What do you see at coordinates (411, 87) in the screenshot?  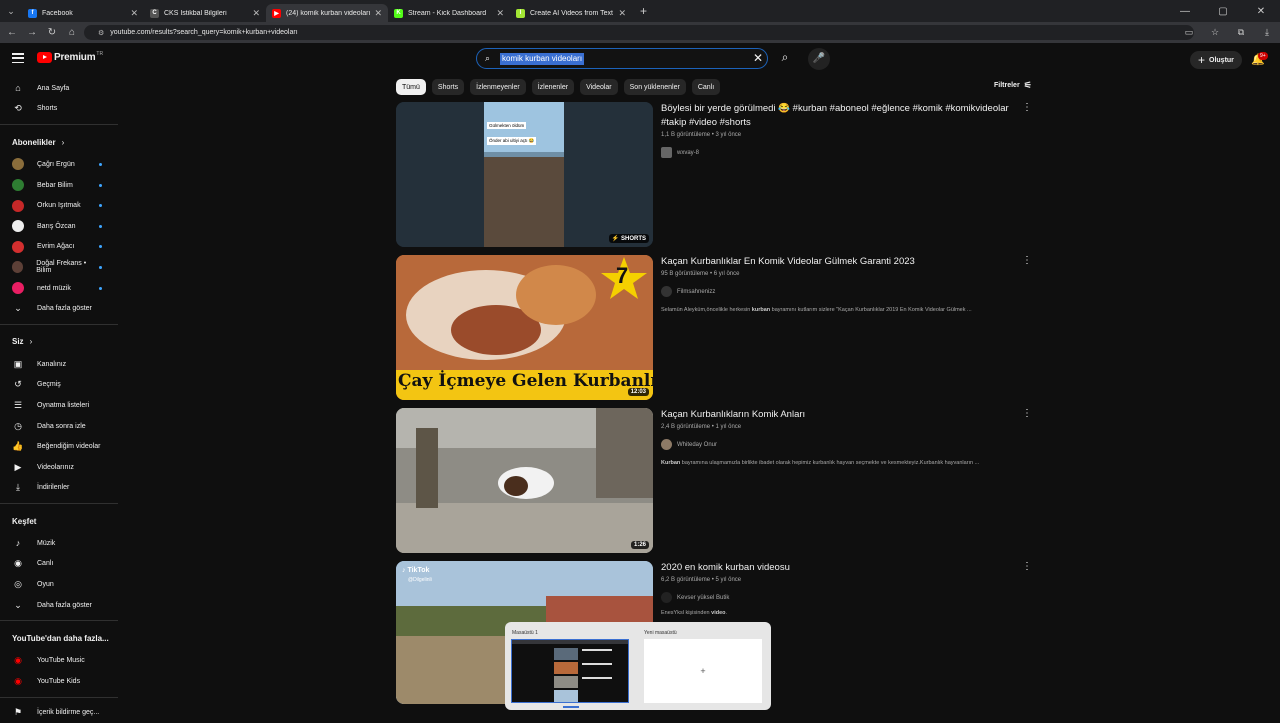 I see `filter-chip: Tümü` at bounding box center [411, 87].